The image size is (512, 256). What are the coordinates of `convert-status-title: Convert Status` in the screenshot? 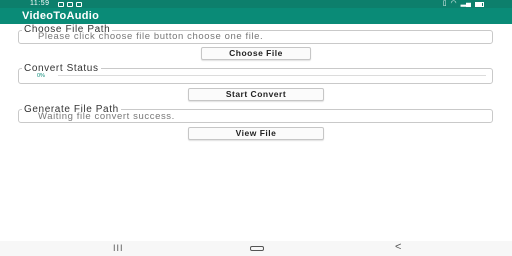 It's located at (61, 68).